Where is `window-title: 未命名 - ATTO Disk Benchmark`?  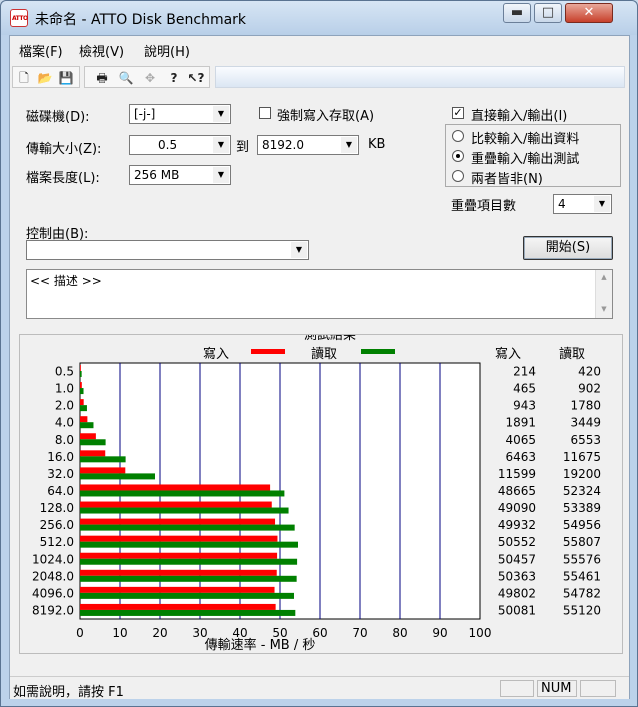 window-title: 未命名 - ATTO Disk Benchmark is located at coordinates (141, 20).